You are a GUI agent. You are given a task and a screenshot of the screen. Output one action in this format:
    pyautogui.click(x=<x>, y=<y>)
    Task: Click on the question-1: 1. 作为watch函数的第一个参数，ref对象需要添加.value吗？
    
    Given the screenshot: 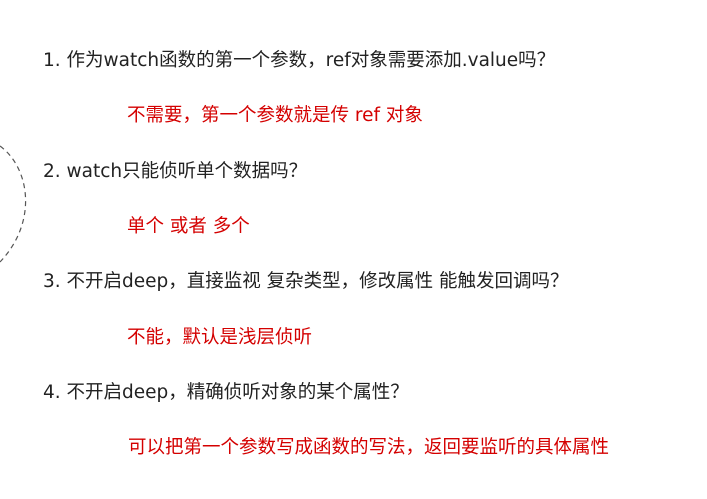 What is the action you would take?
    pyautogui.click(x=299, y=60)
    